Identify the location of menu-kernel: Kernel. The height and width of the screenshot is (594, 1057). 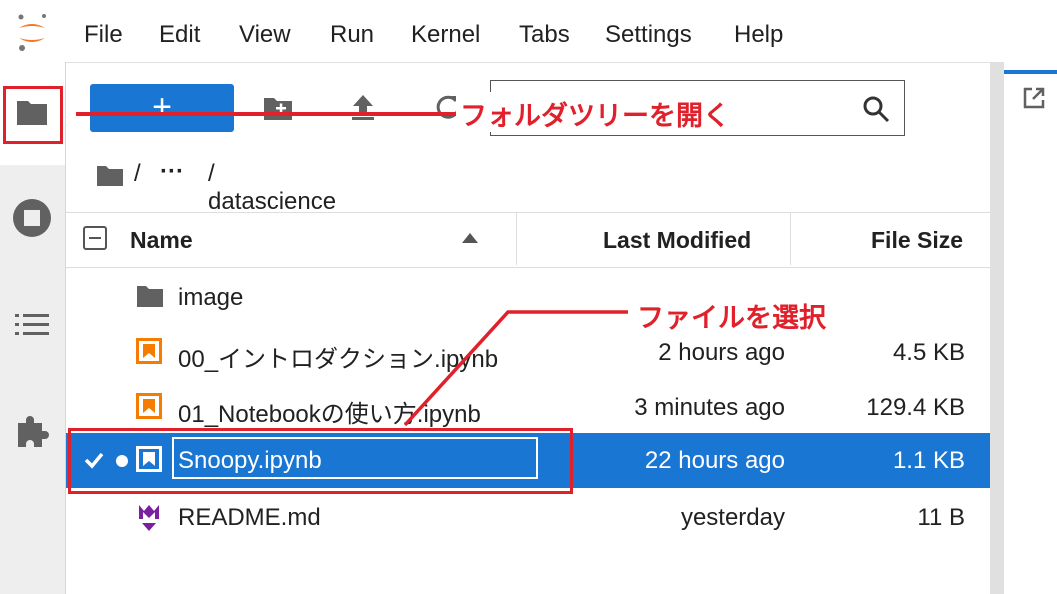
(445, 35).